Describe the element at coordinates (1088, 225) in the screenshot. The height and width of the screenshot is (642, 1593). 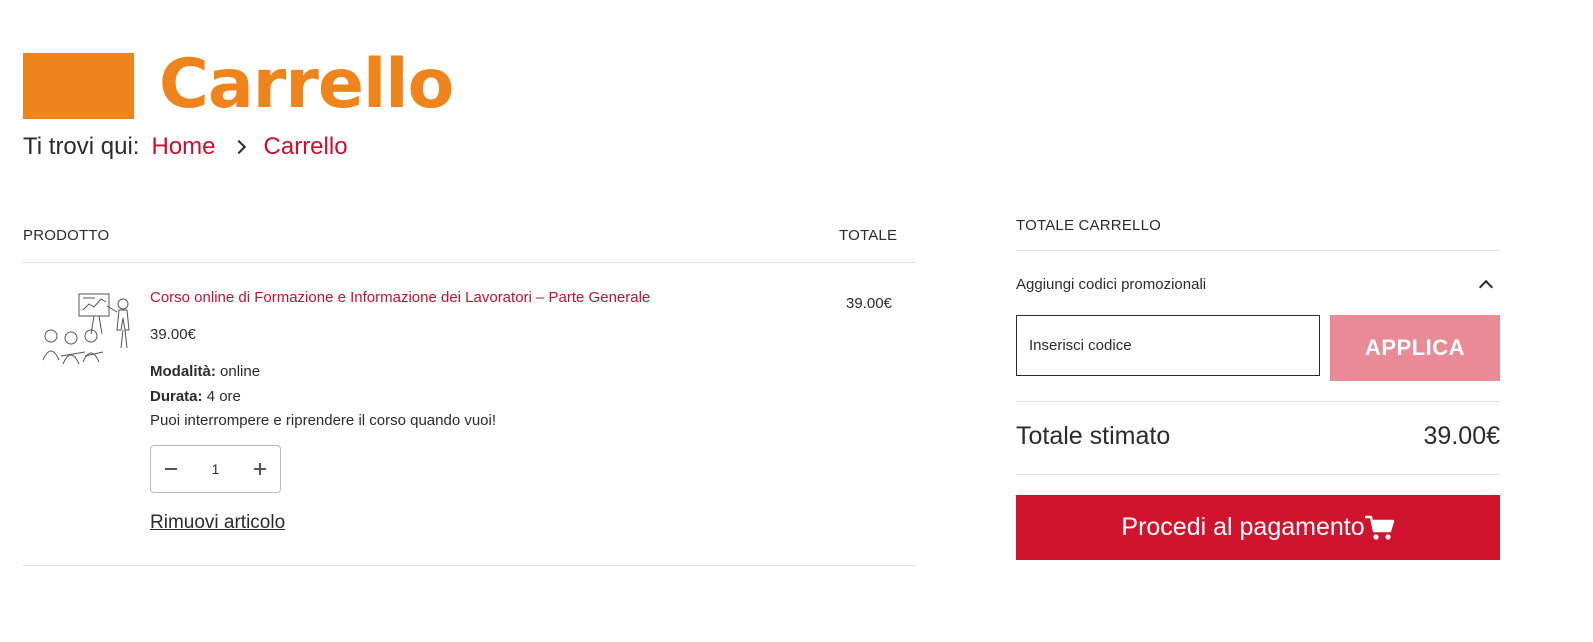
I see `cart-totals-title: TOTALE CARRELLO` at that location.